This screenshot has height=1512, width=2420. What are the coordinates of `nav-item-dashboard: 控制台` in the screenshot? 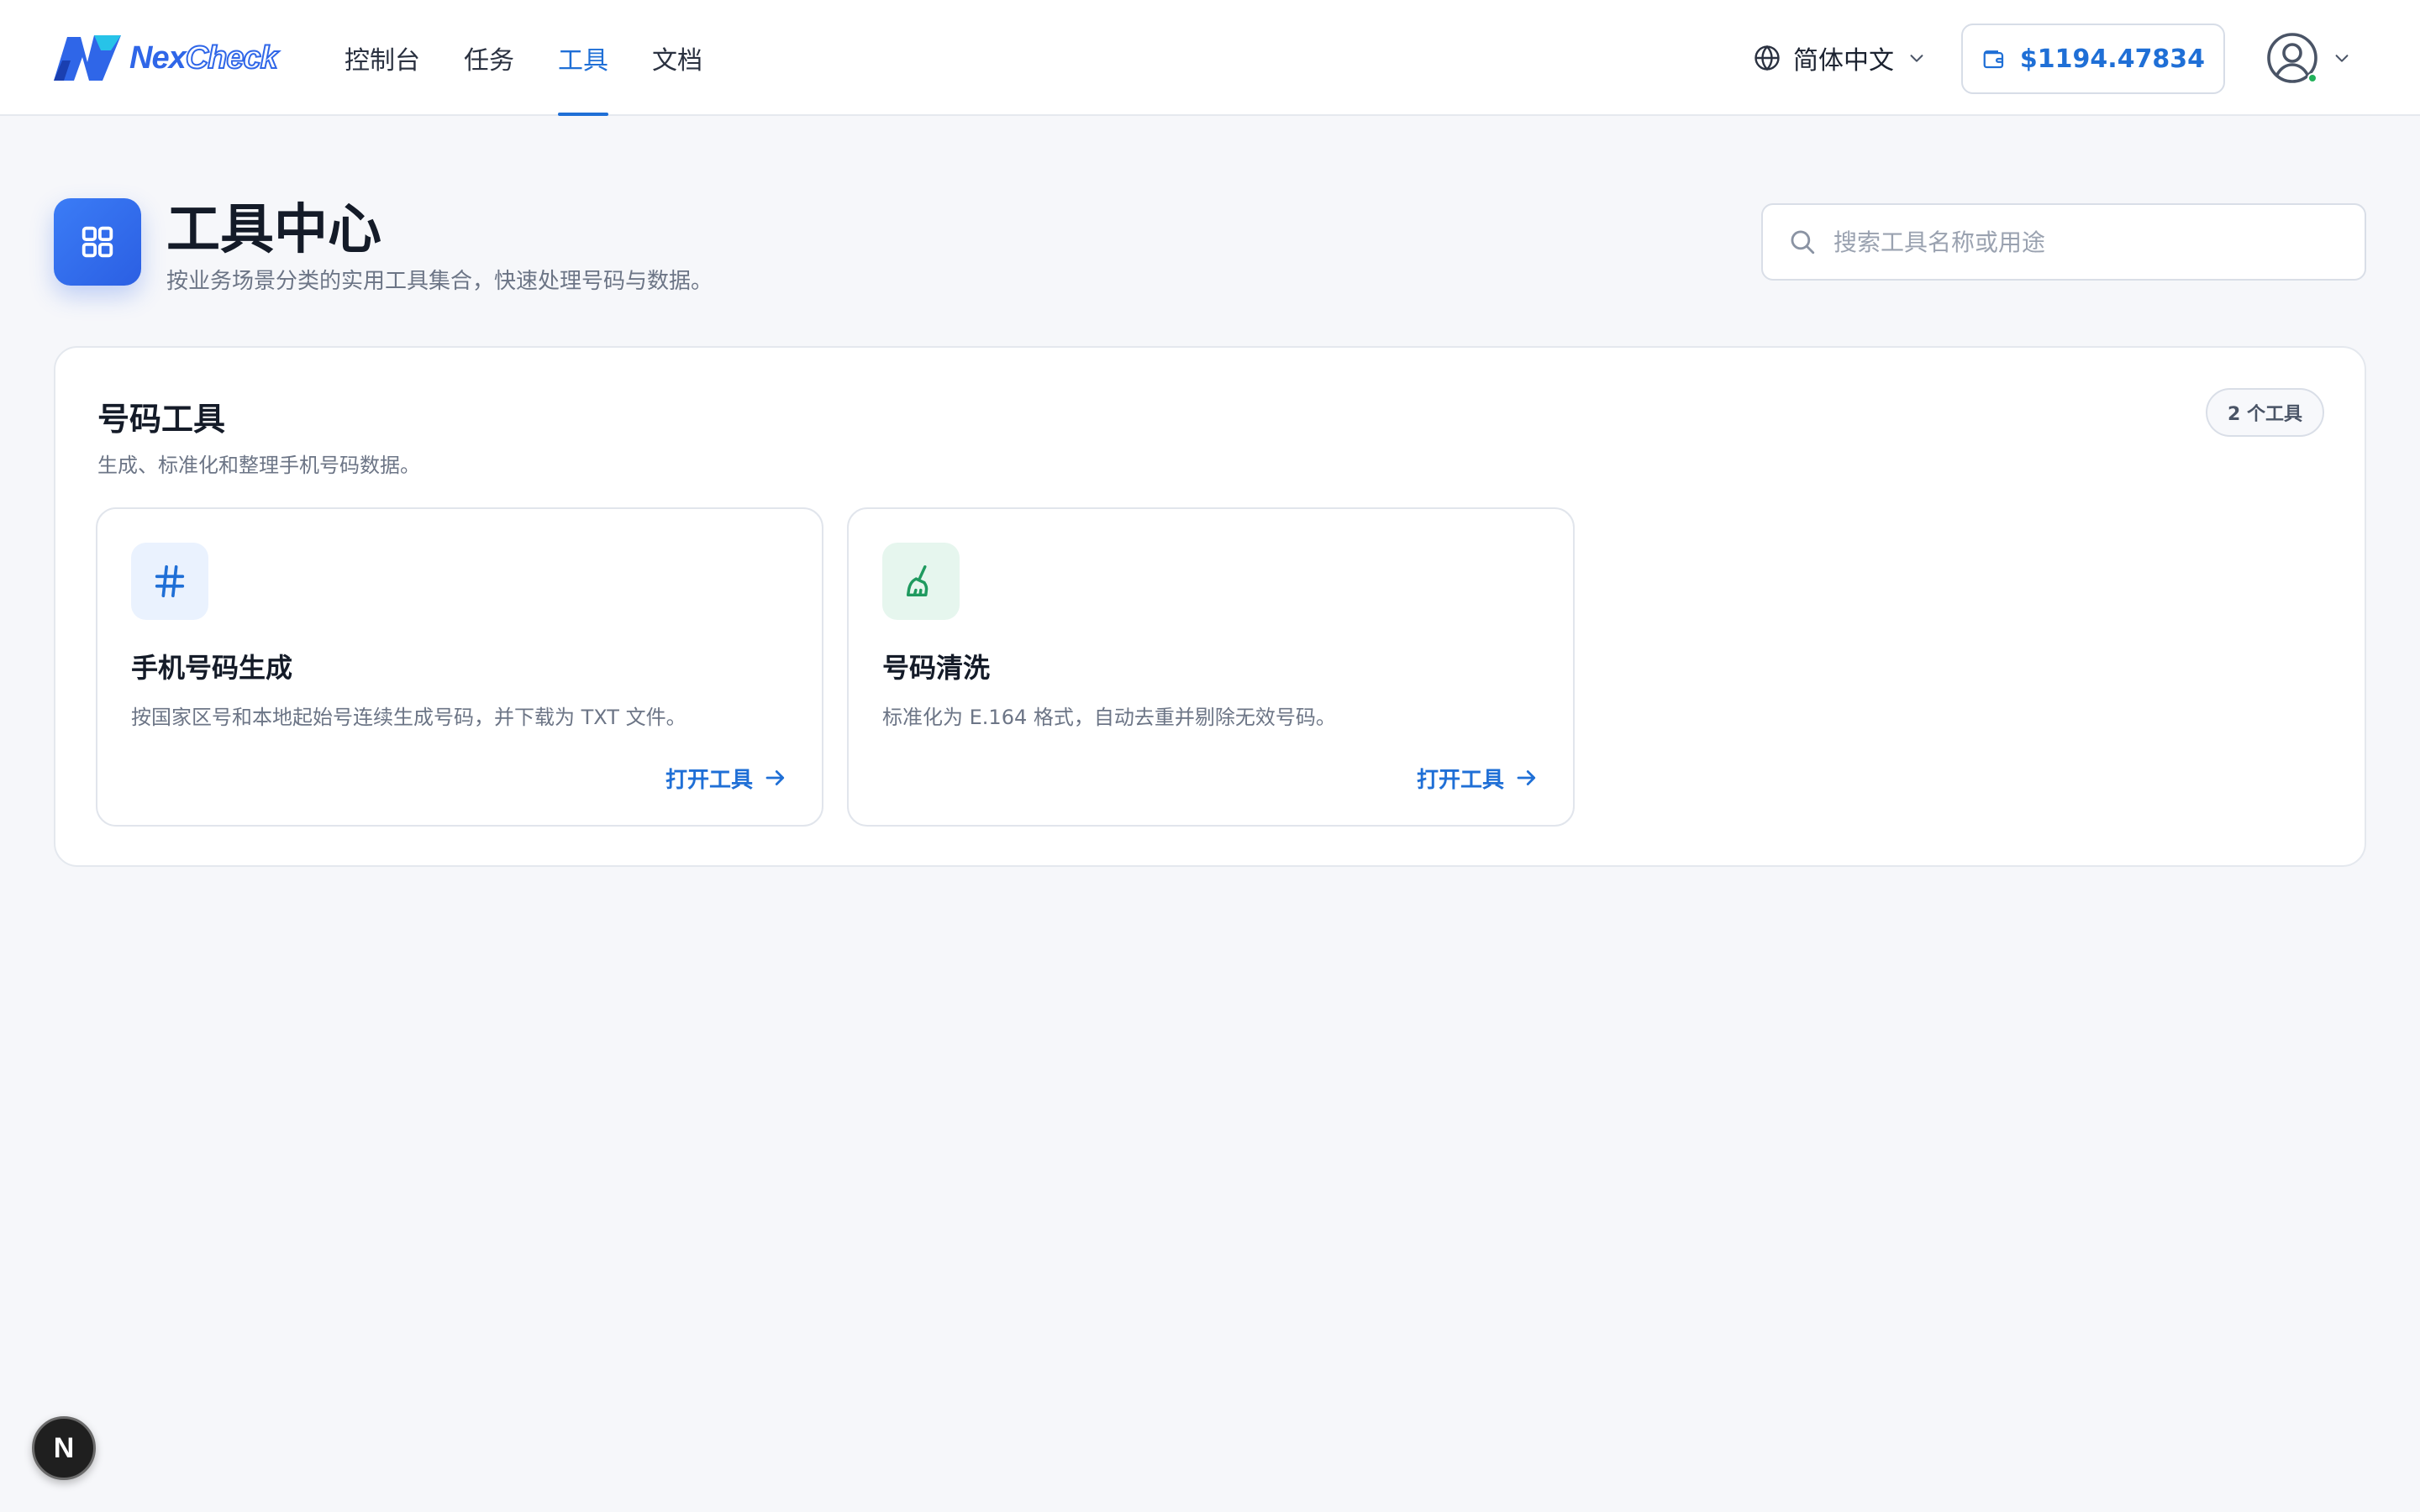 It's located at (382, 58).